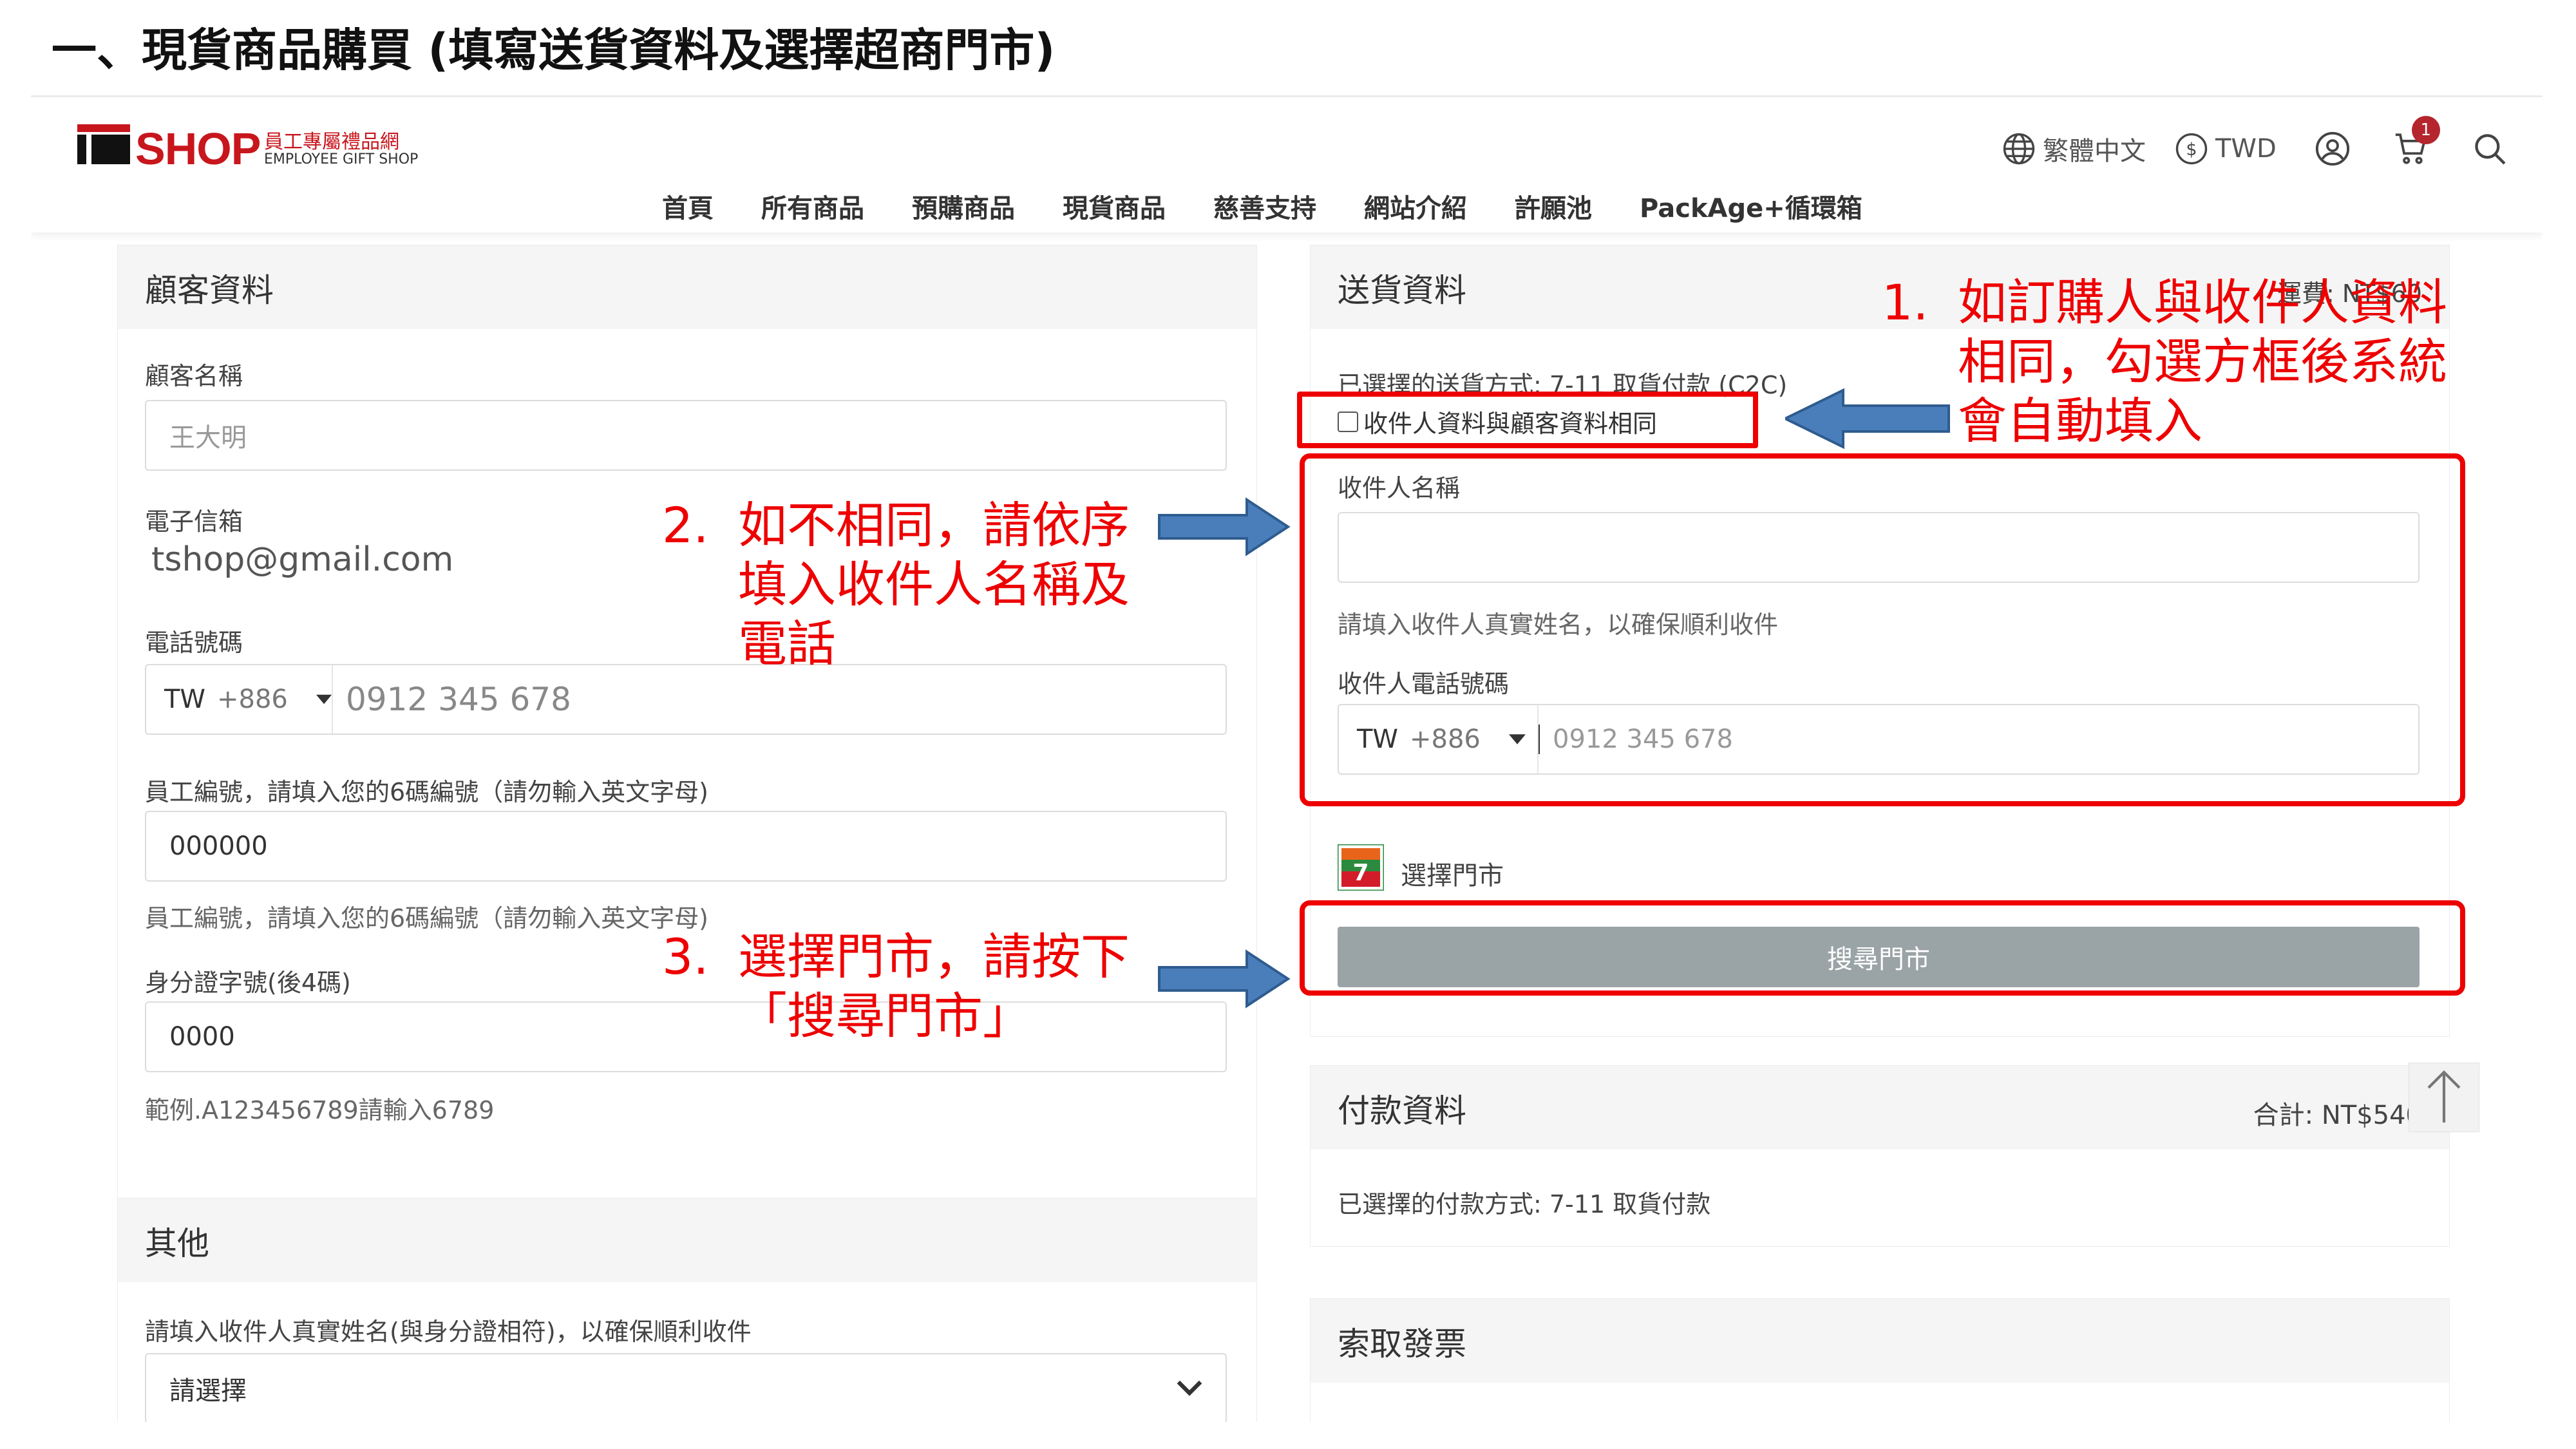 This screenshot has height=1449, width=2576. Describe the element at coordinates (427, 918) in the screenshot. I see `employee-id-helper: 員工編號，請填入您的6碼編號（請勿輸入英文字母)` at that location.